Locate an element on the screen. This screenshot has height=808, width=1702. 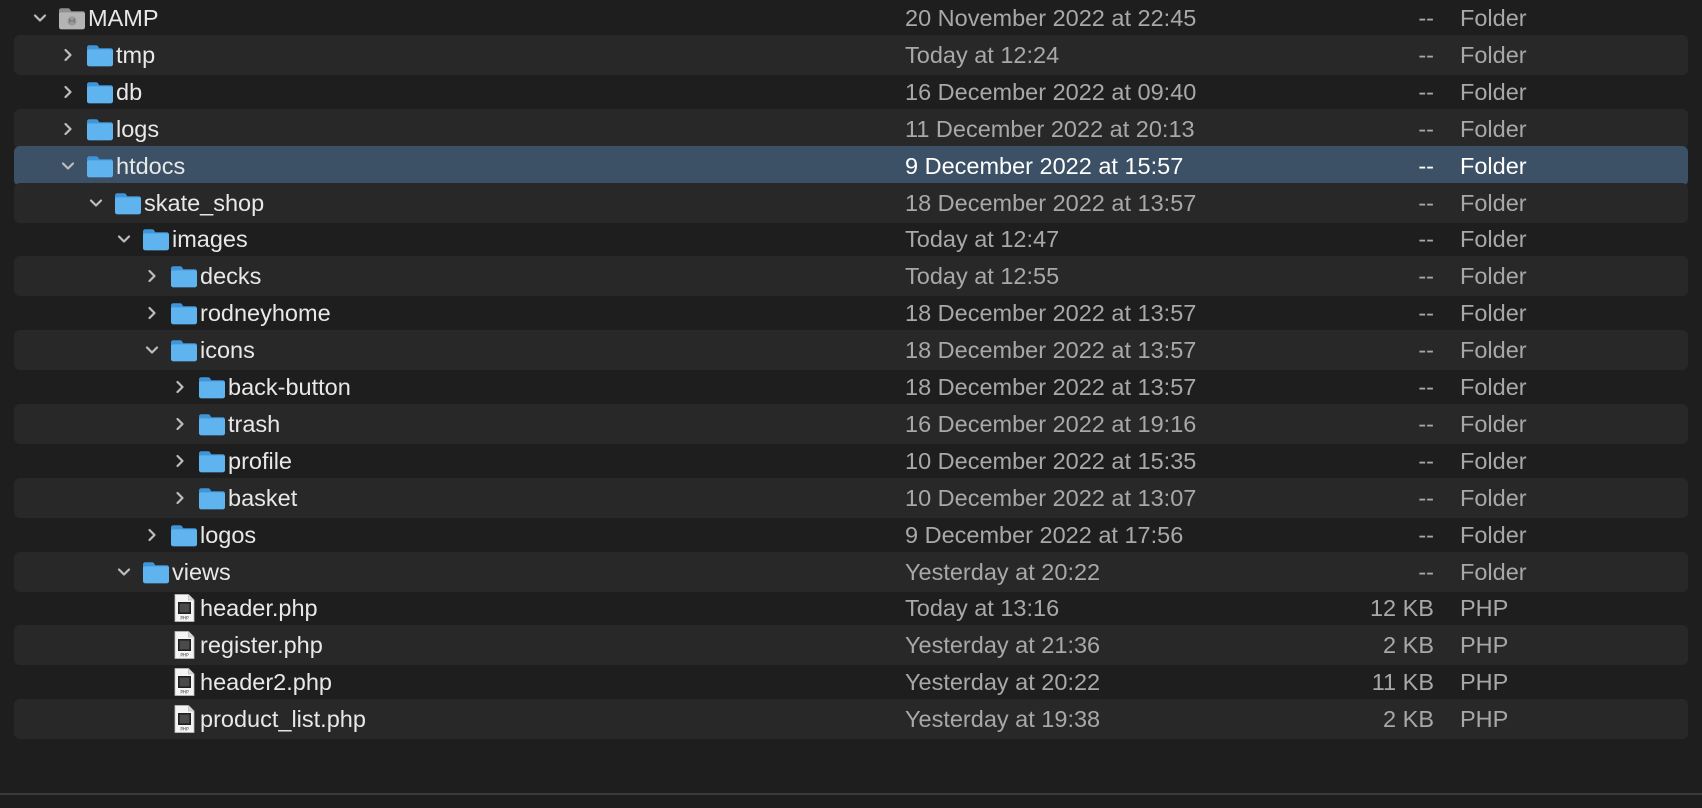
file-name: views is located at coordinates (201, 571).